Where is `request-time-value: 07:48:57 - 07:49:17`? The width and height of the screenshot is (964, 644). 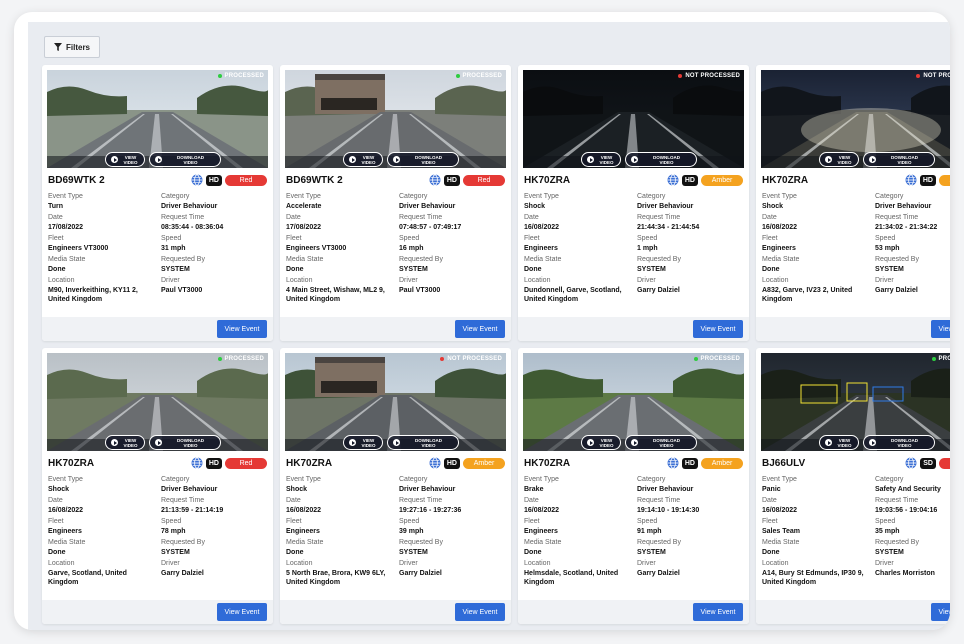
request-time-value: 07:48:57 - 07:49:17 is located at coordinates (430, 227).